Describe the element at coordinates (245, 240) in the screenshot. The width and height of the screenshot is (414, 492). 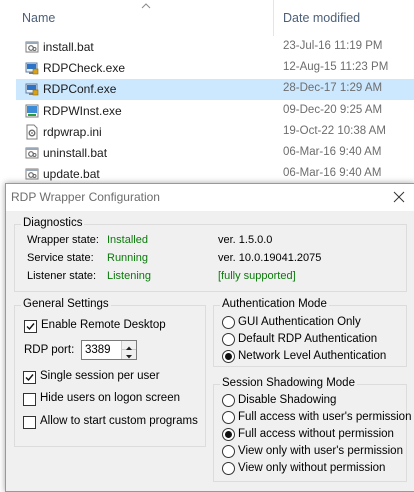
I see `wrapper-version: ver. 1.5.0.0` at that location.